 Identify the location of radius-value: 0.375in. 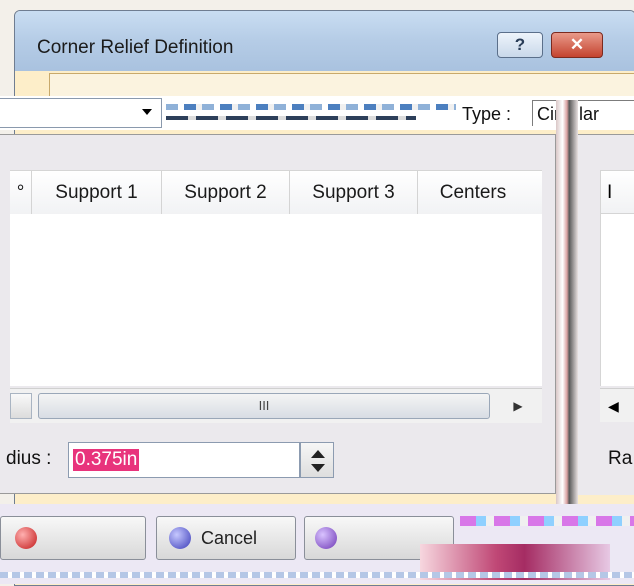
(106, 460).